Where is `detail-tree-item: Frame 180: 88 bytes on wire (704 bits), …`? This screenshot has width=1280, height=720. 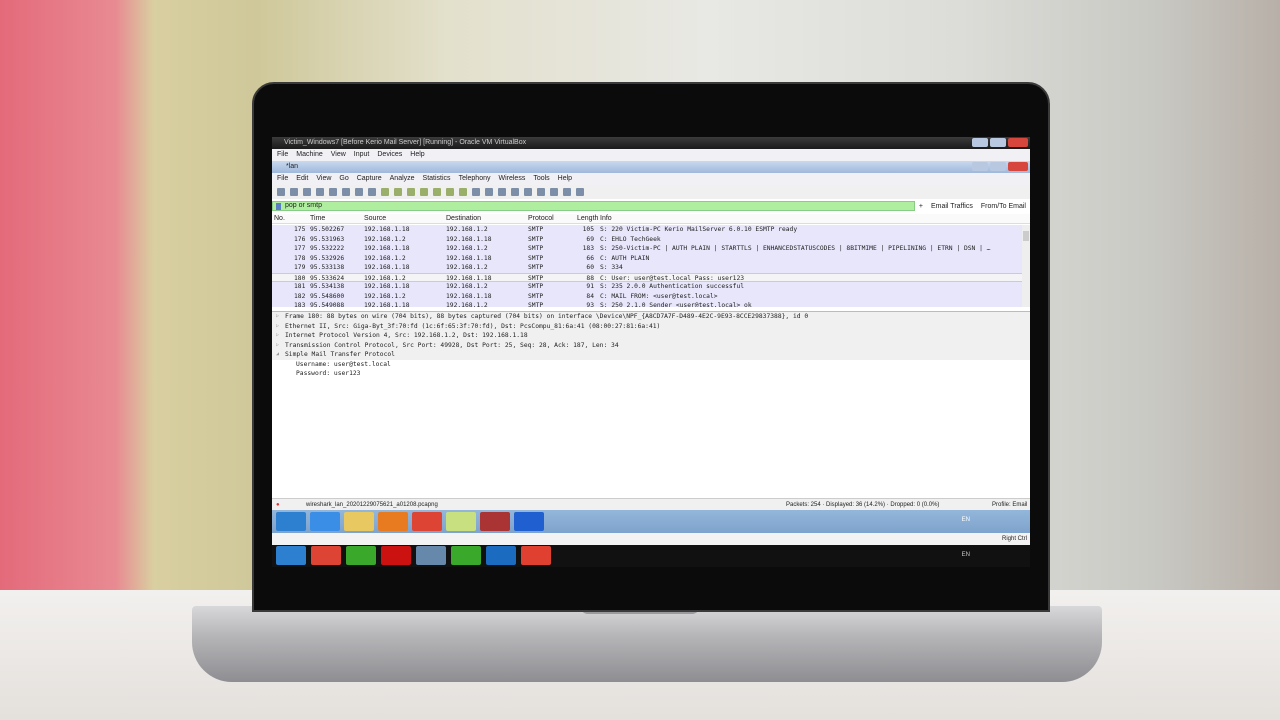
detail-tree-item: Frame 180: 88 bytes on wire (704 bits), … is located at coordinates (651, 317).